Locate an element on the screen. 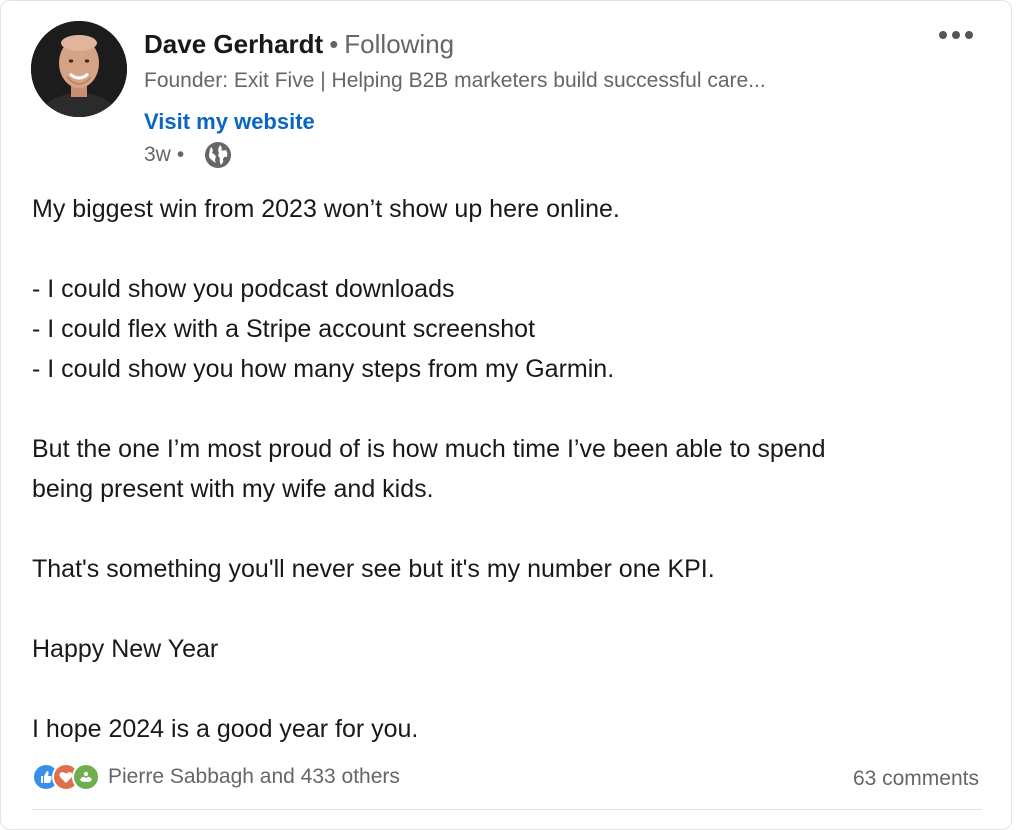 This screenshot has width=1018, height=830. more-options-button is located at coordinates (956, 35).